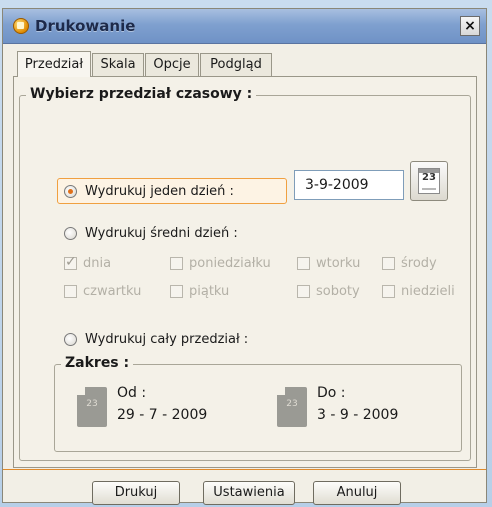 The height and width of the screenshot is (507, 492). Describe the element at coordinates (92, 407) in the screenshot. I see `calendar-from-icon: 23` at that location.